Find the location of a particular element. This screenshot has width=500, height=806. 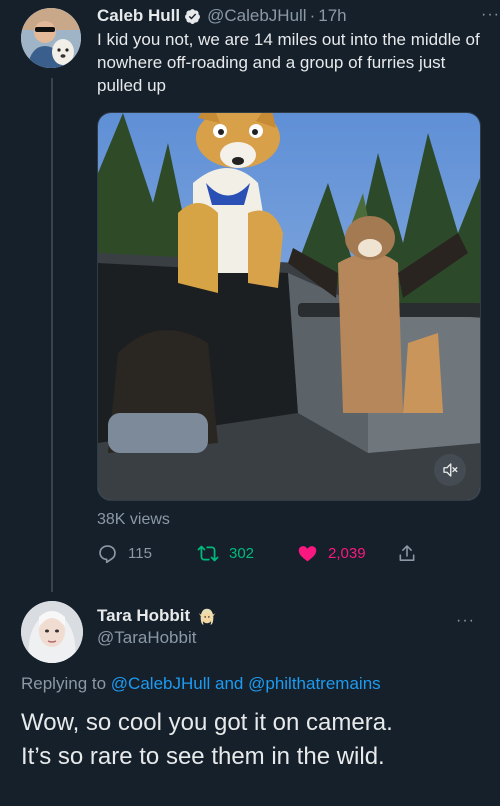

retweet-count: 302 is located at coordinates (242, 553).